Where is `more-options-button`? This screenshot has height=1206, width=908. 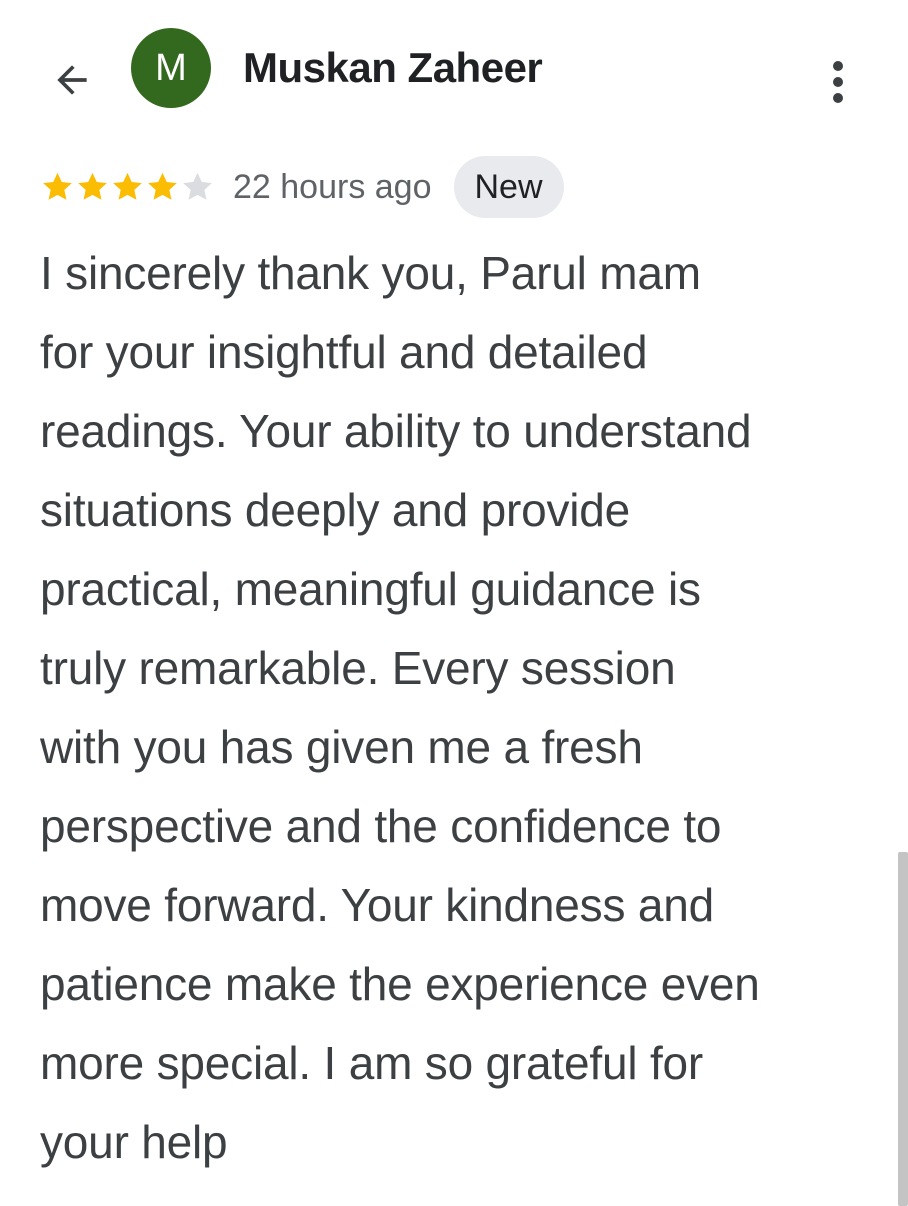
more-options-button is located at coordinates (838, 82).